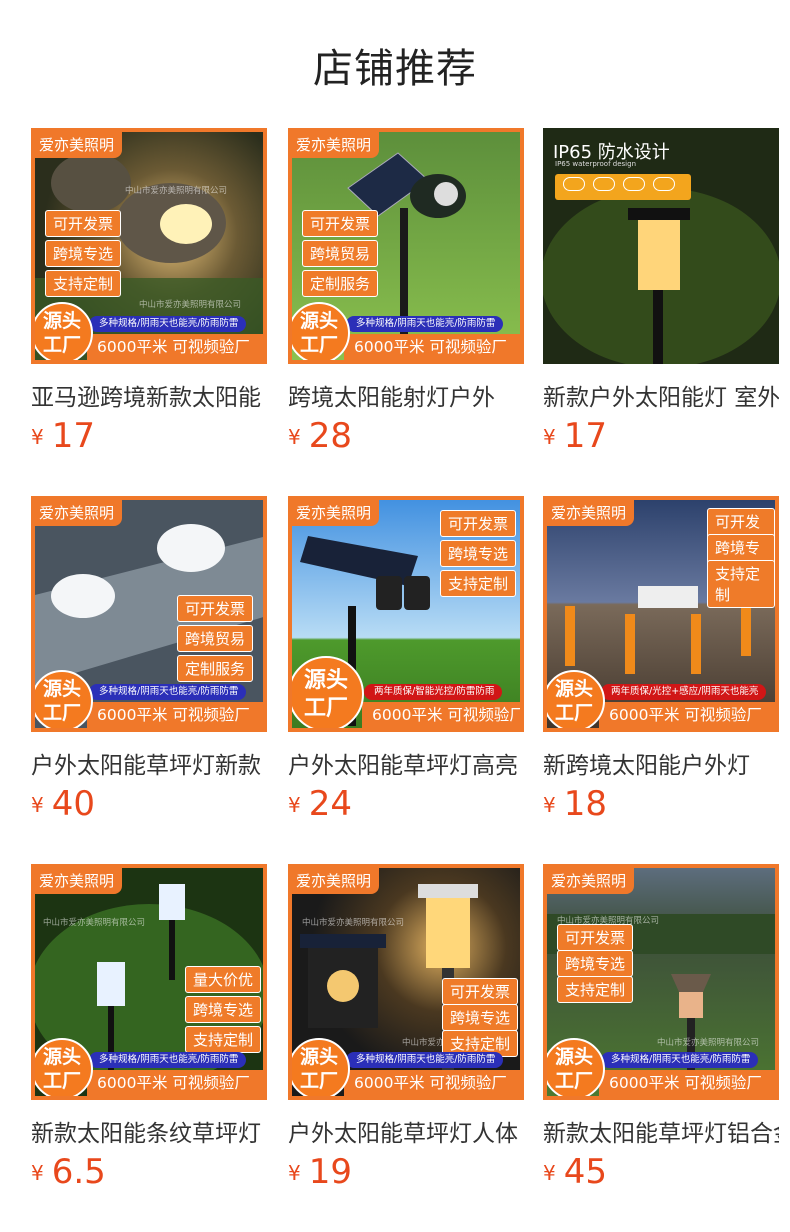  What do you see at coordinates (661, 395) in the screenshot?
I see `product-name: 新款户外太阳能灯 室外` at bounding box center [661, 395].